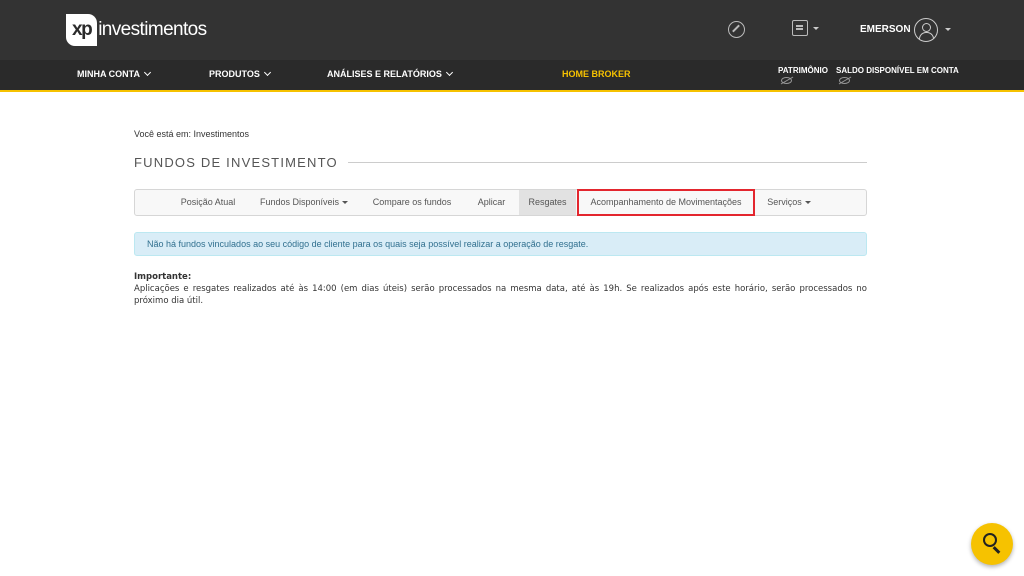  I want to click on tab-compare-fundos: Compare os fundos, so click(412, 202).